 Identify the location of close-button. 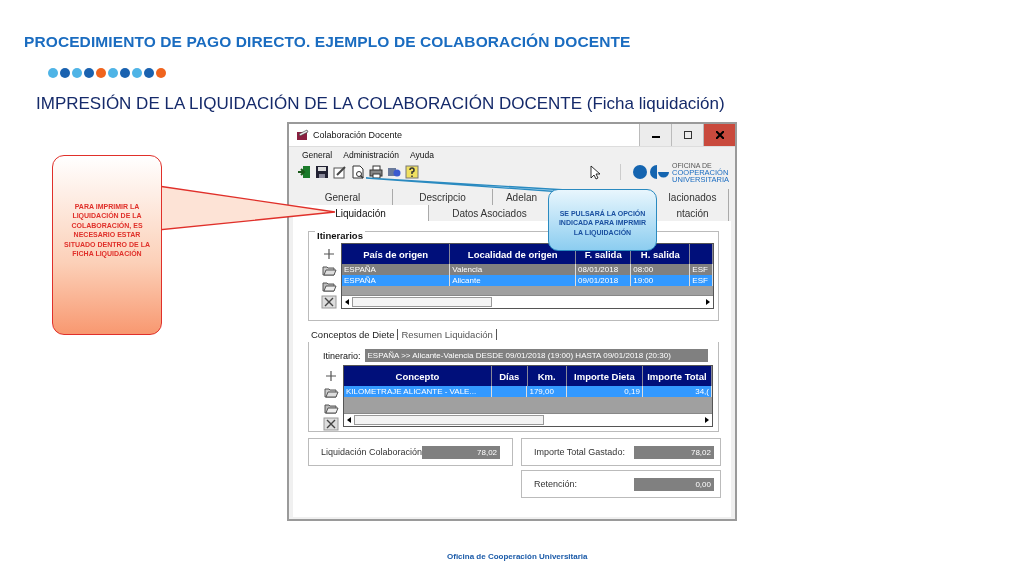
(719, 135).